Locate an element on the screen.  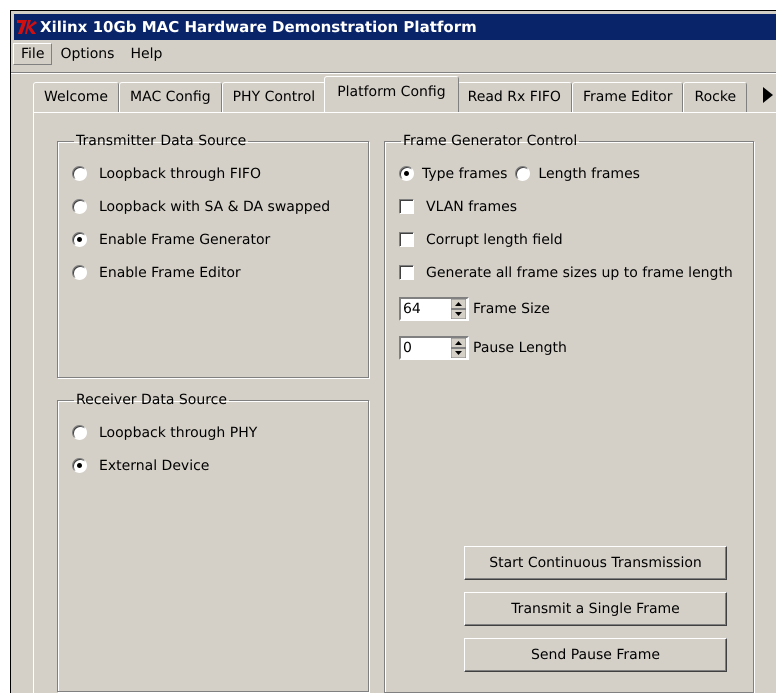
checkbox-label: VLAN frames is located at coordinates (472, 206).